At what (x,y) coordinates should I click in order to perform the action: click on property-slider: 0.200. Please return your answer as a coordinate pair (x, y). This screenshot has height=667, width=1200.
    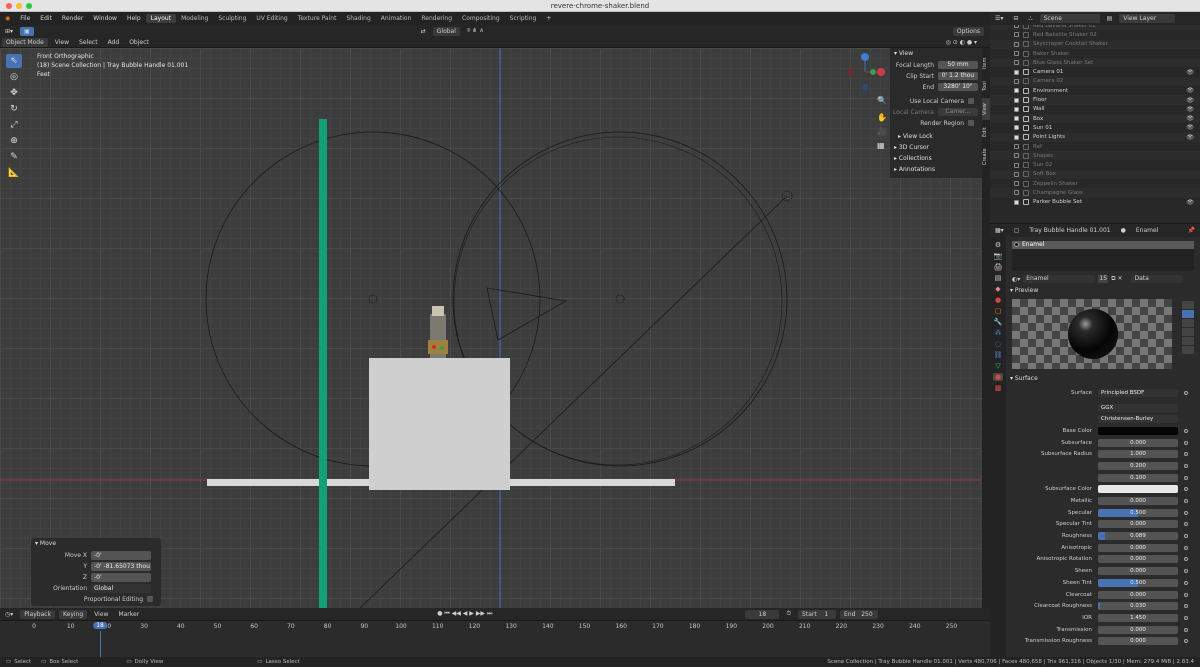
    Looking at the image, I should click on (1138, 465).